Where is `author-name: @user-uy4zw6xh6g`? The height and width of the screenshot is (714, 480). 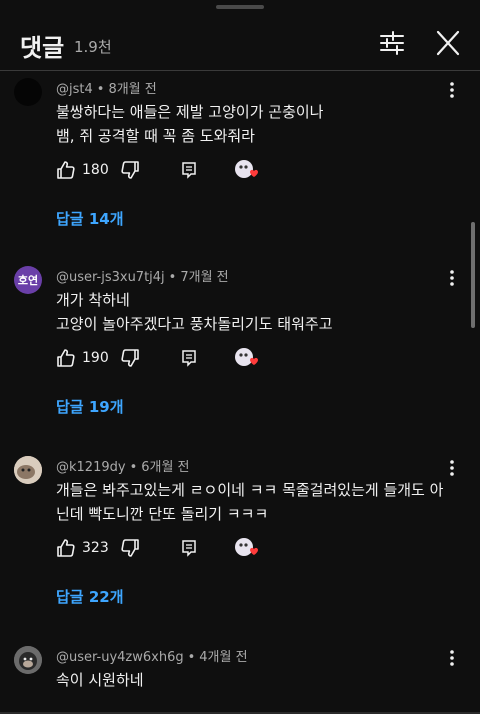
author-name: @user-uy4zw6xh6g is located at coordinates (120, 657).